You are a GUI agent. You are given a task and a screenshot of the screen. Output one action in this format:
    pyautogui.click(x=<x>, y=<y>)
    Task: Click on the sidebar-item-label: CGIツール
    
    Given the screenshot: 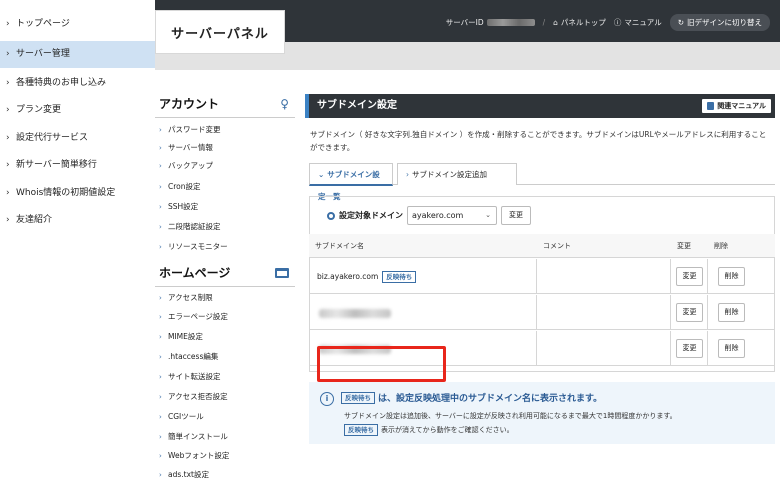 What is the action you would take?
    pyautogui.click(x=186, y=416)
    